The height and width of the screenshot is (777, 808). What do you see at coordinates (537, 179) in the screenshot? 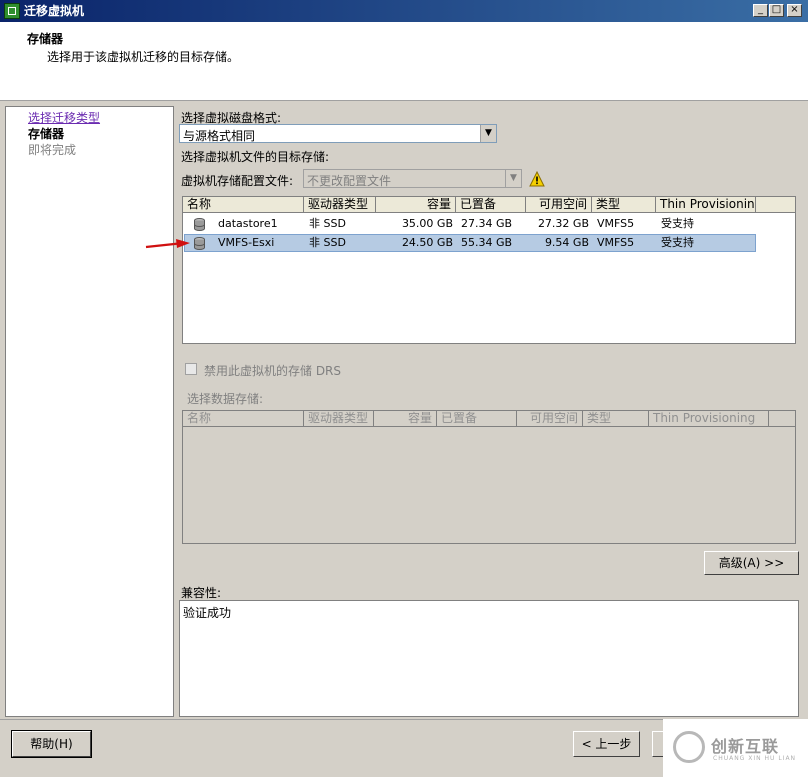
I see `warning-icon` at bounding box center [537, 179].